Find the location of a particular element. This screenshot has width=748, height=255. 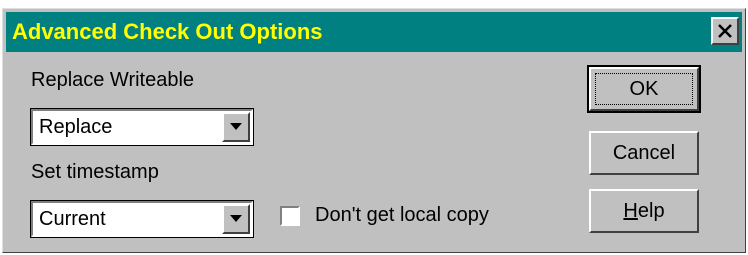

help-mnemonic: H is located at coordinates (630, 210).